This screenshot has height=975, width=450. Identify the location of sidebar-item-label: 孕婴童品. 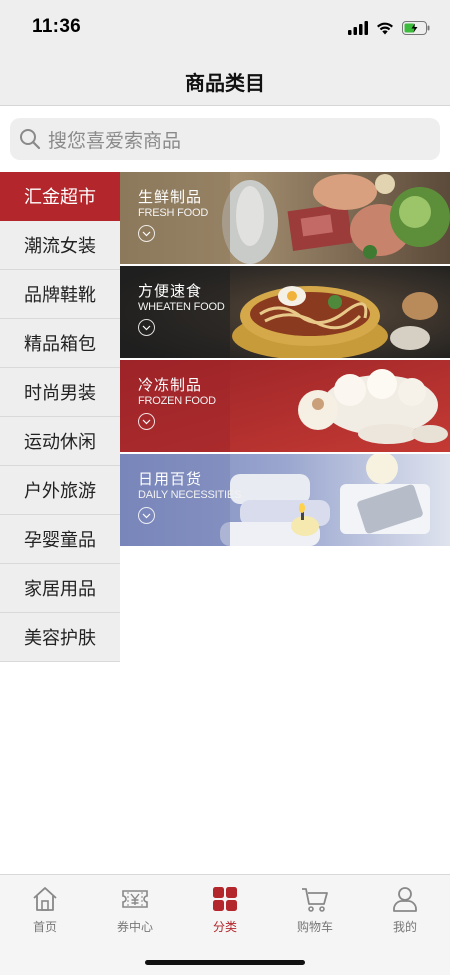
(60, 540).